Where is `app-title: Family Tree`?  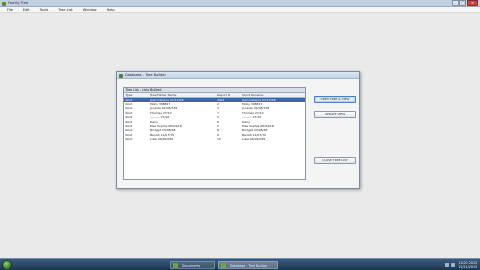
app-title: Family Tree is located at coordinates (18, 3).